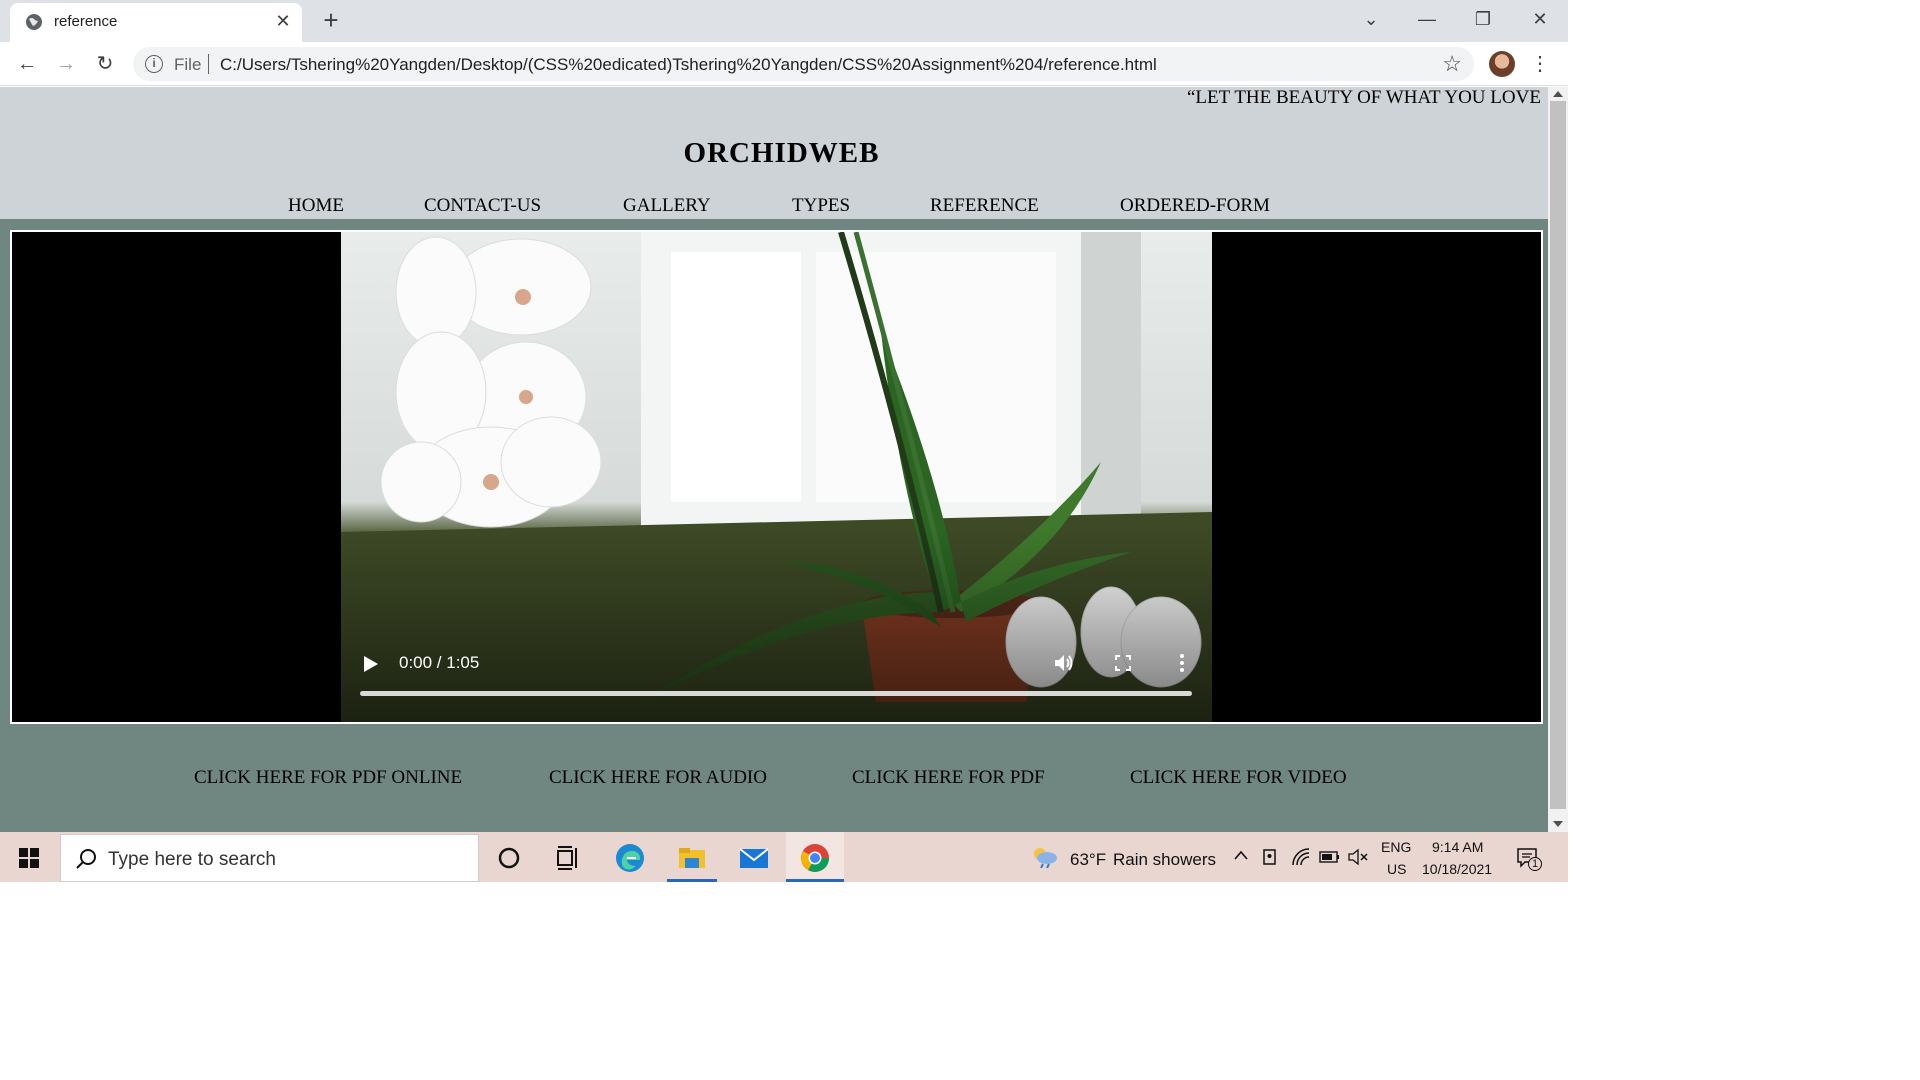 This screenshot has width=1920, height=1080. I want to click on fullscreen-icon, so click(1123, 663).